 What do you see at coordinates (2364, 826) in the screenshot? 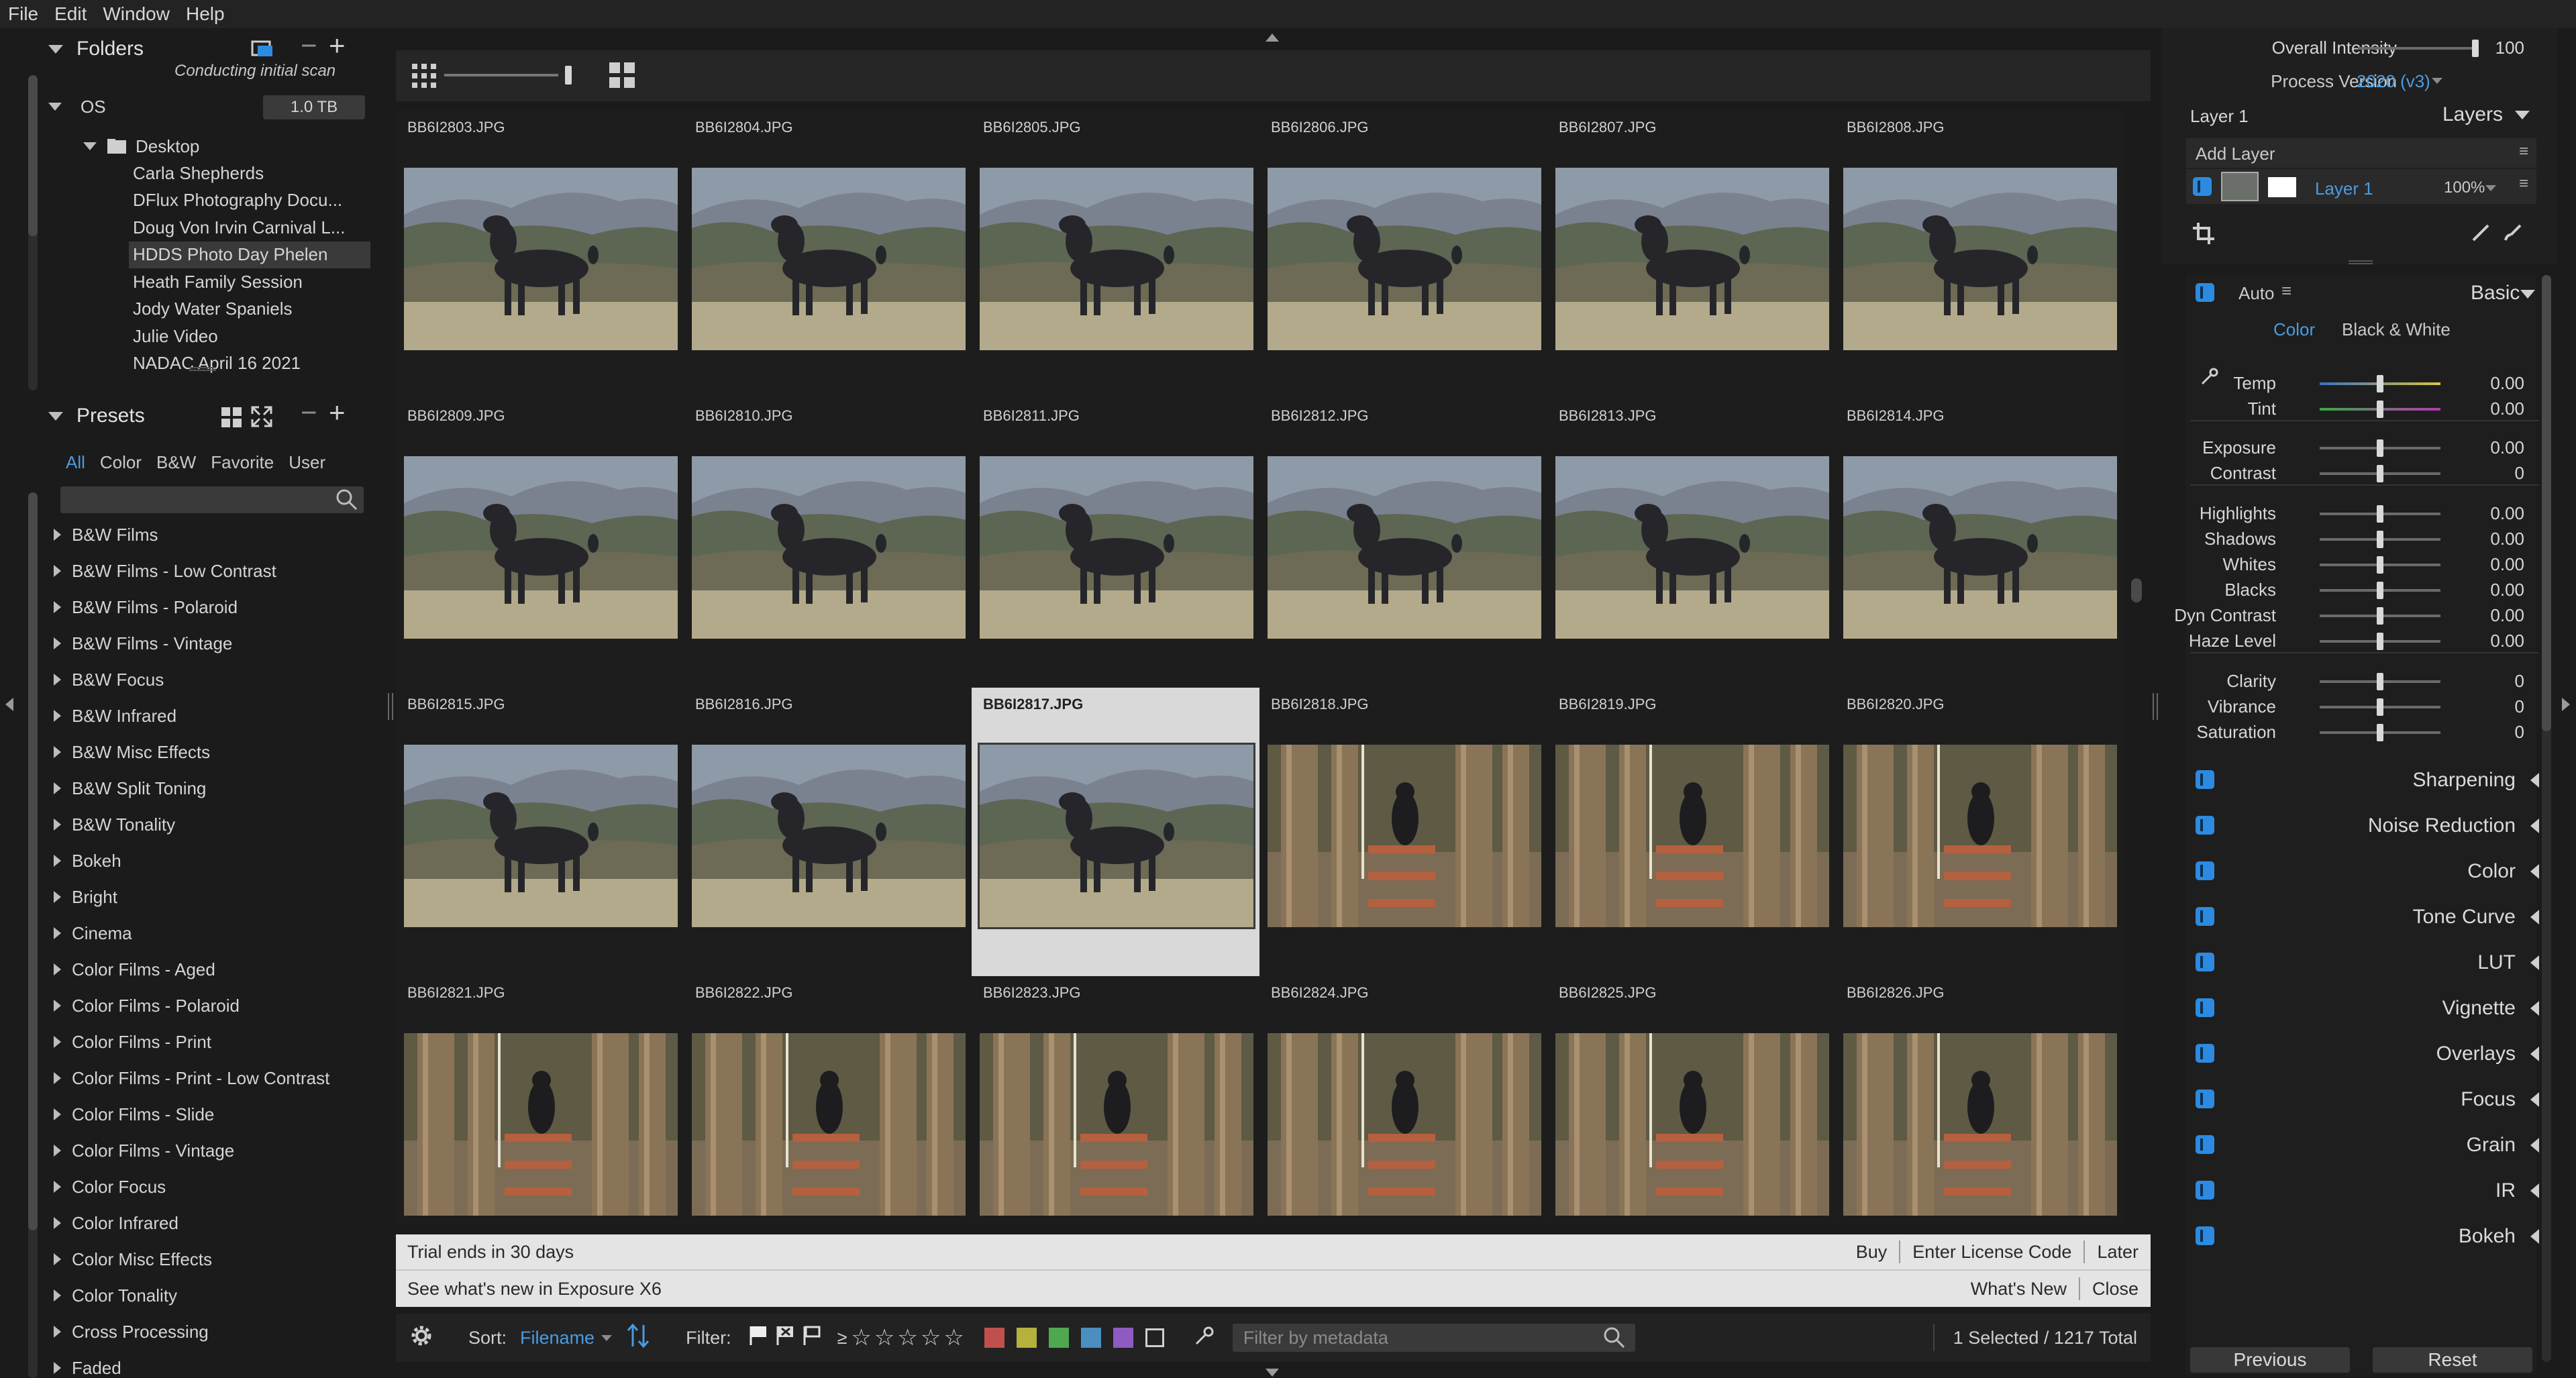
I see `adjust-section-header: Noise Reduction` at bounding box center [2364, 826].